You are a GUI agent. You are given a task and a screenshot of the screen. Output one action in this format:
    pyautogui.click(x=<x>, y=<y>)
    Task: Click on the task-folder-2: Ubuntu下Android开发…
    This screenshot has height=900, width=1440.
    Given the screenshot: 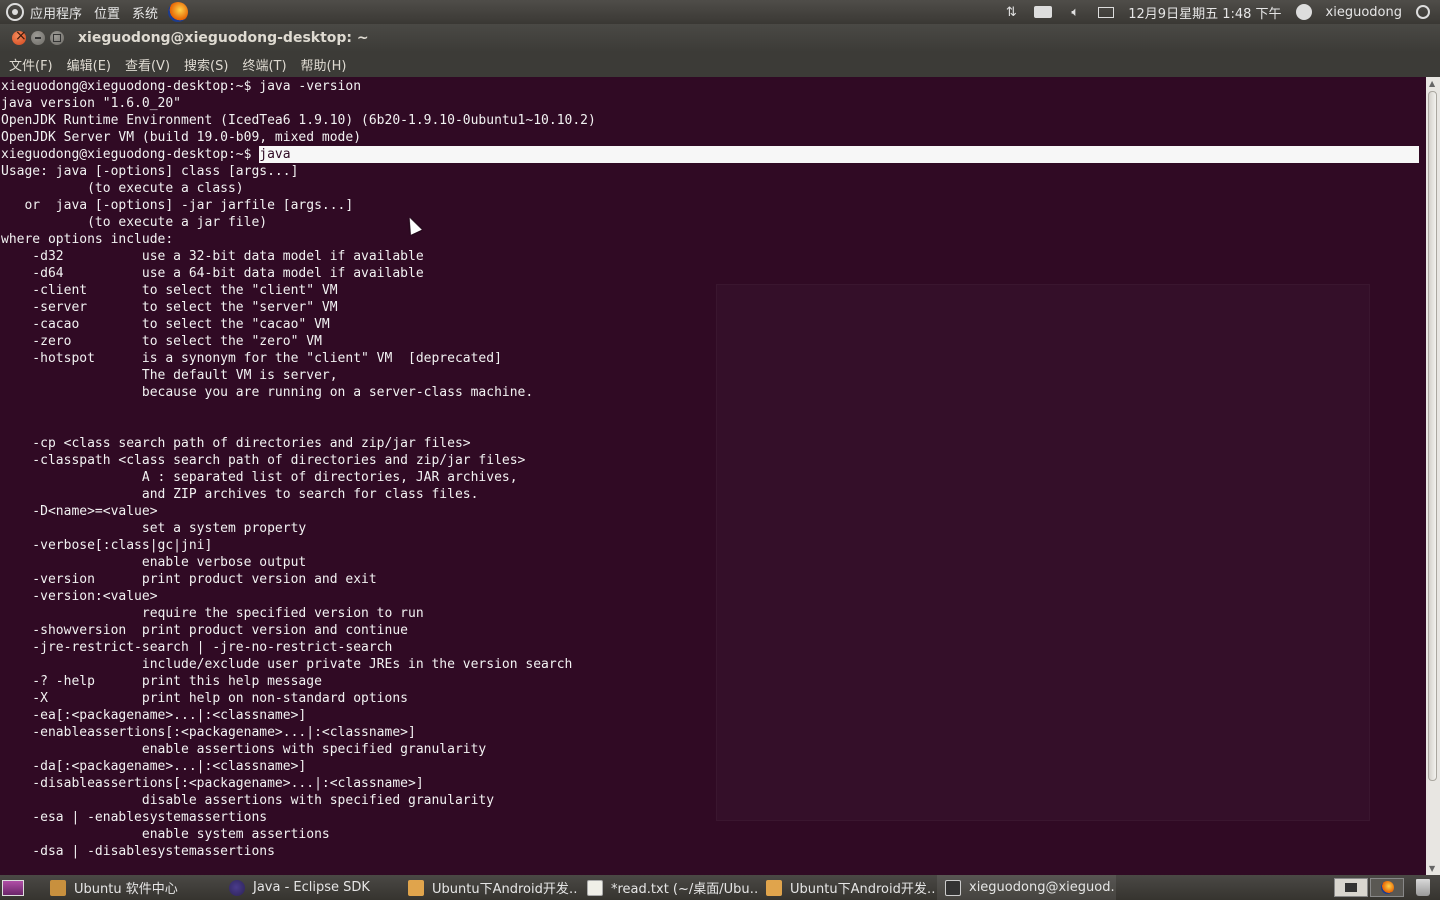 What is the action you would take?
    pyautogui.click(x=847, y=887)
    